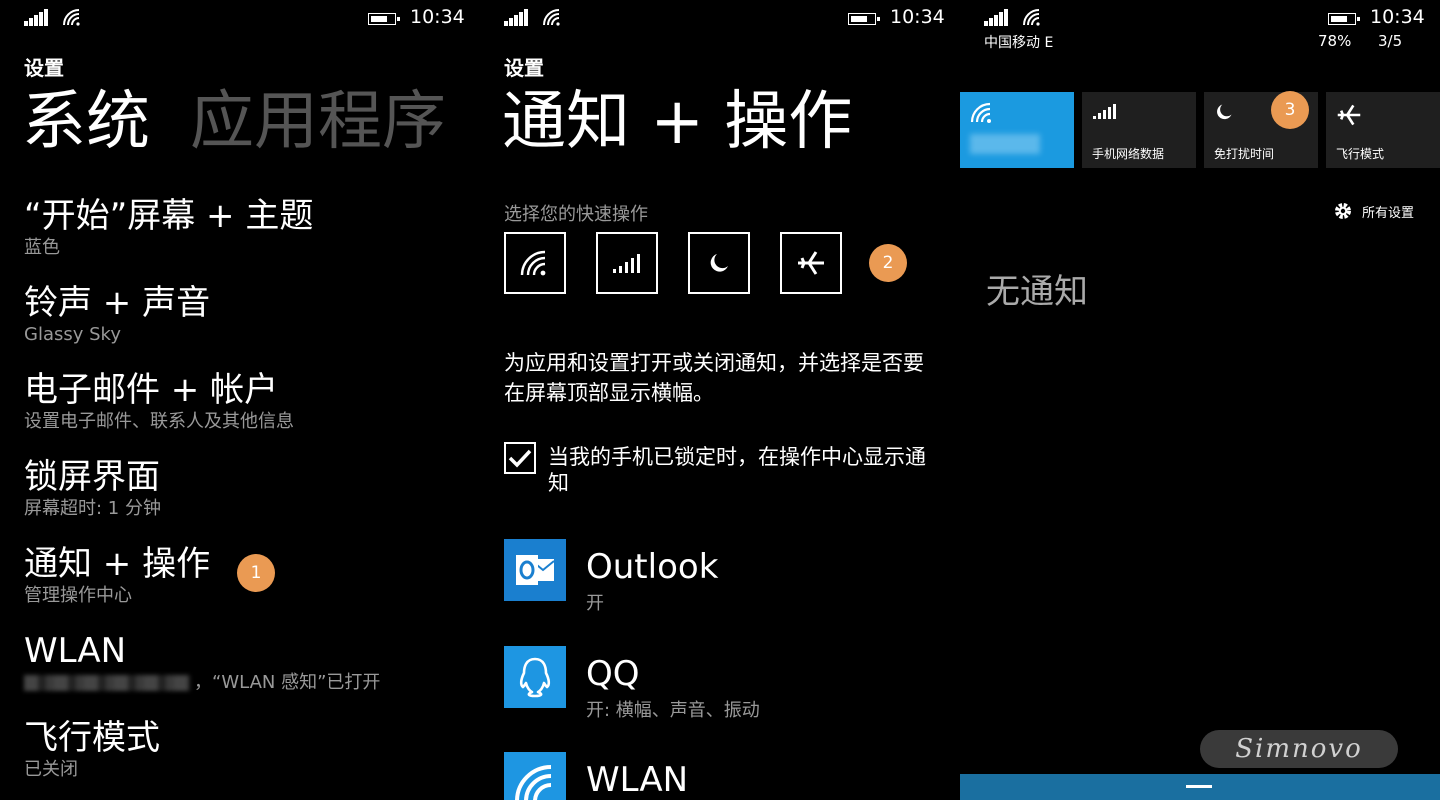 The height and width of the screenshot is (800, 1440). Describe the element at coordinates (92, 738) in the screenshot. I see `item-title: 飞行模式` at that location.